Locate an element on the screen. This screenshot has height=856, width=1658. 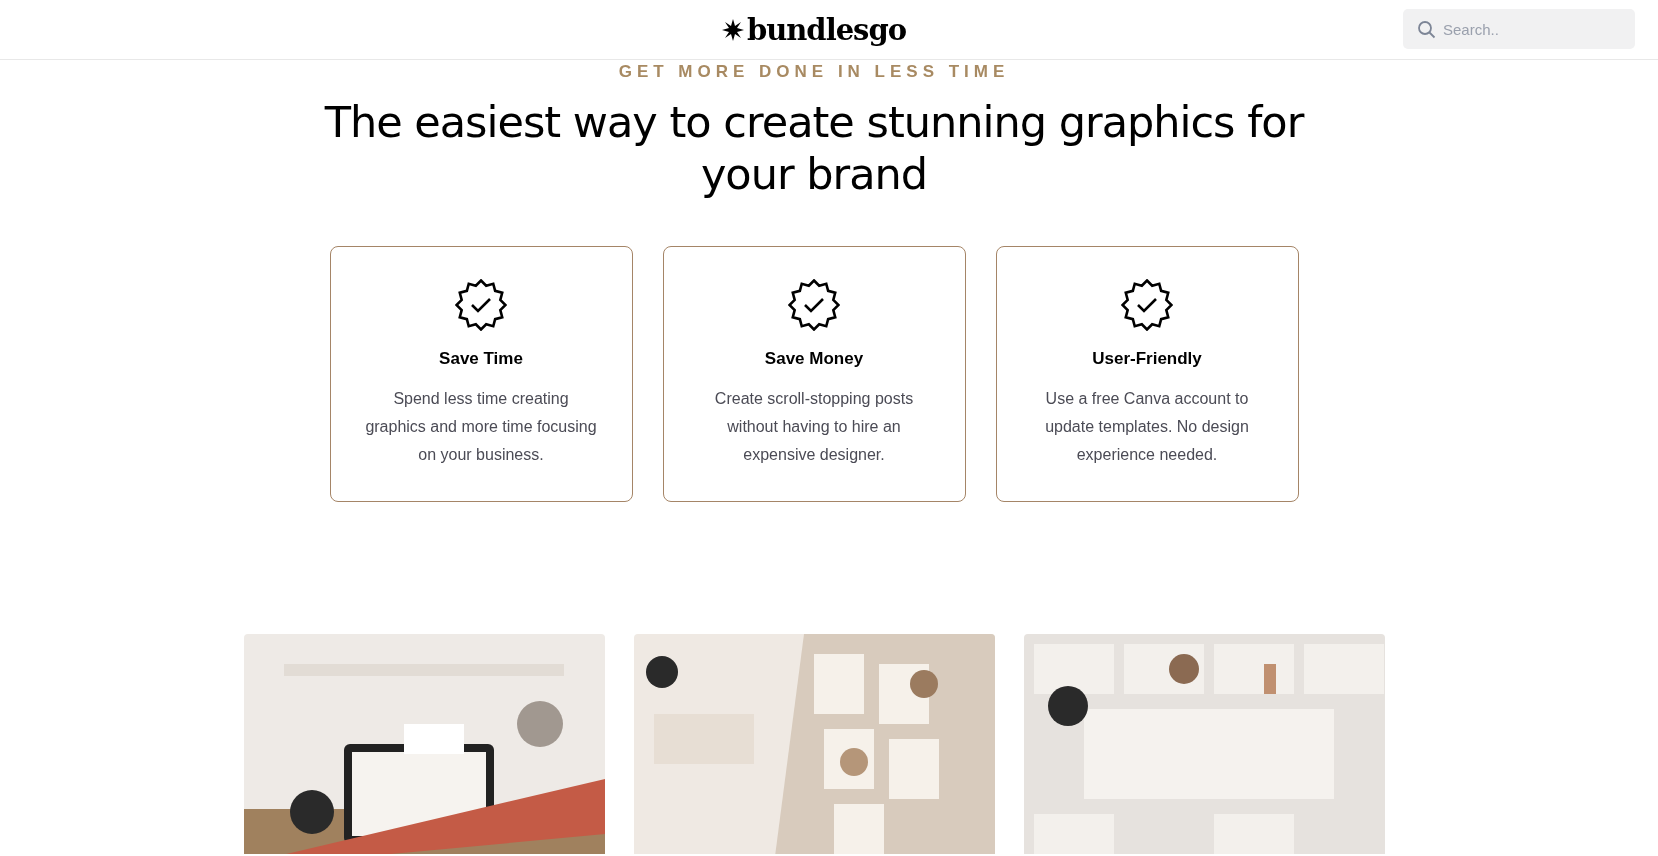
feature-title: Save Money is located at coordinates (814, 359).